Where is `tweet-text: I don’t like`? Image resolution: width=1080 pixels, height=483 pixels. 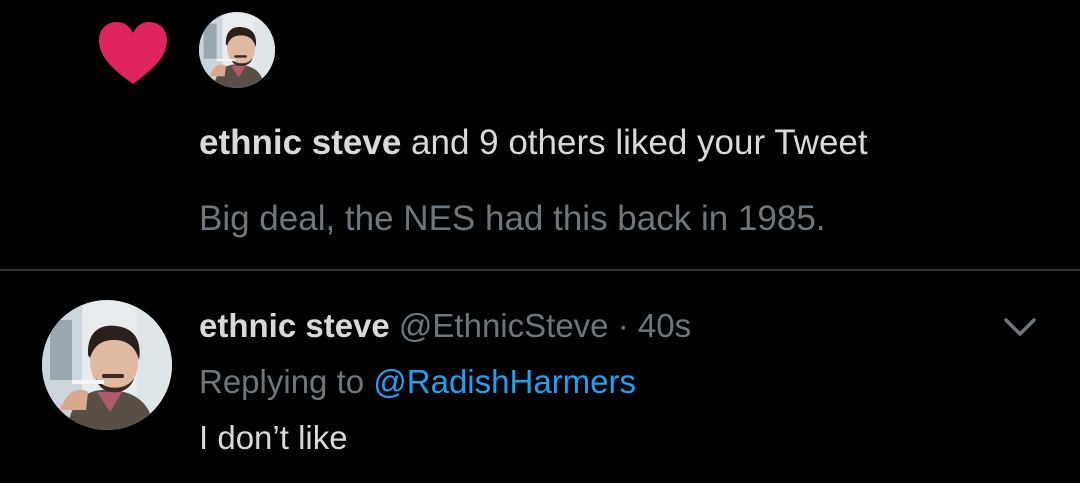 tweet-text: I don’t like is located at coordinates (273, 437).